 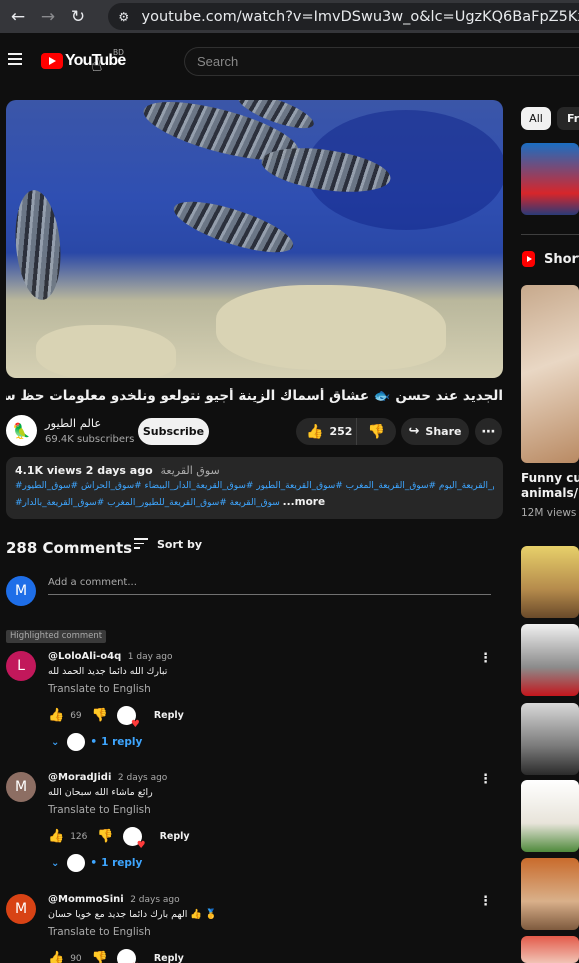 What do you see at coordinates (48, 470) in the screenshot?
I see `view-count: 4.1K views` at bounding box center [48, 470].